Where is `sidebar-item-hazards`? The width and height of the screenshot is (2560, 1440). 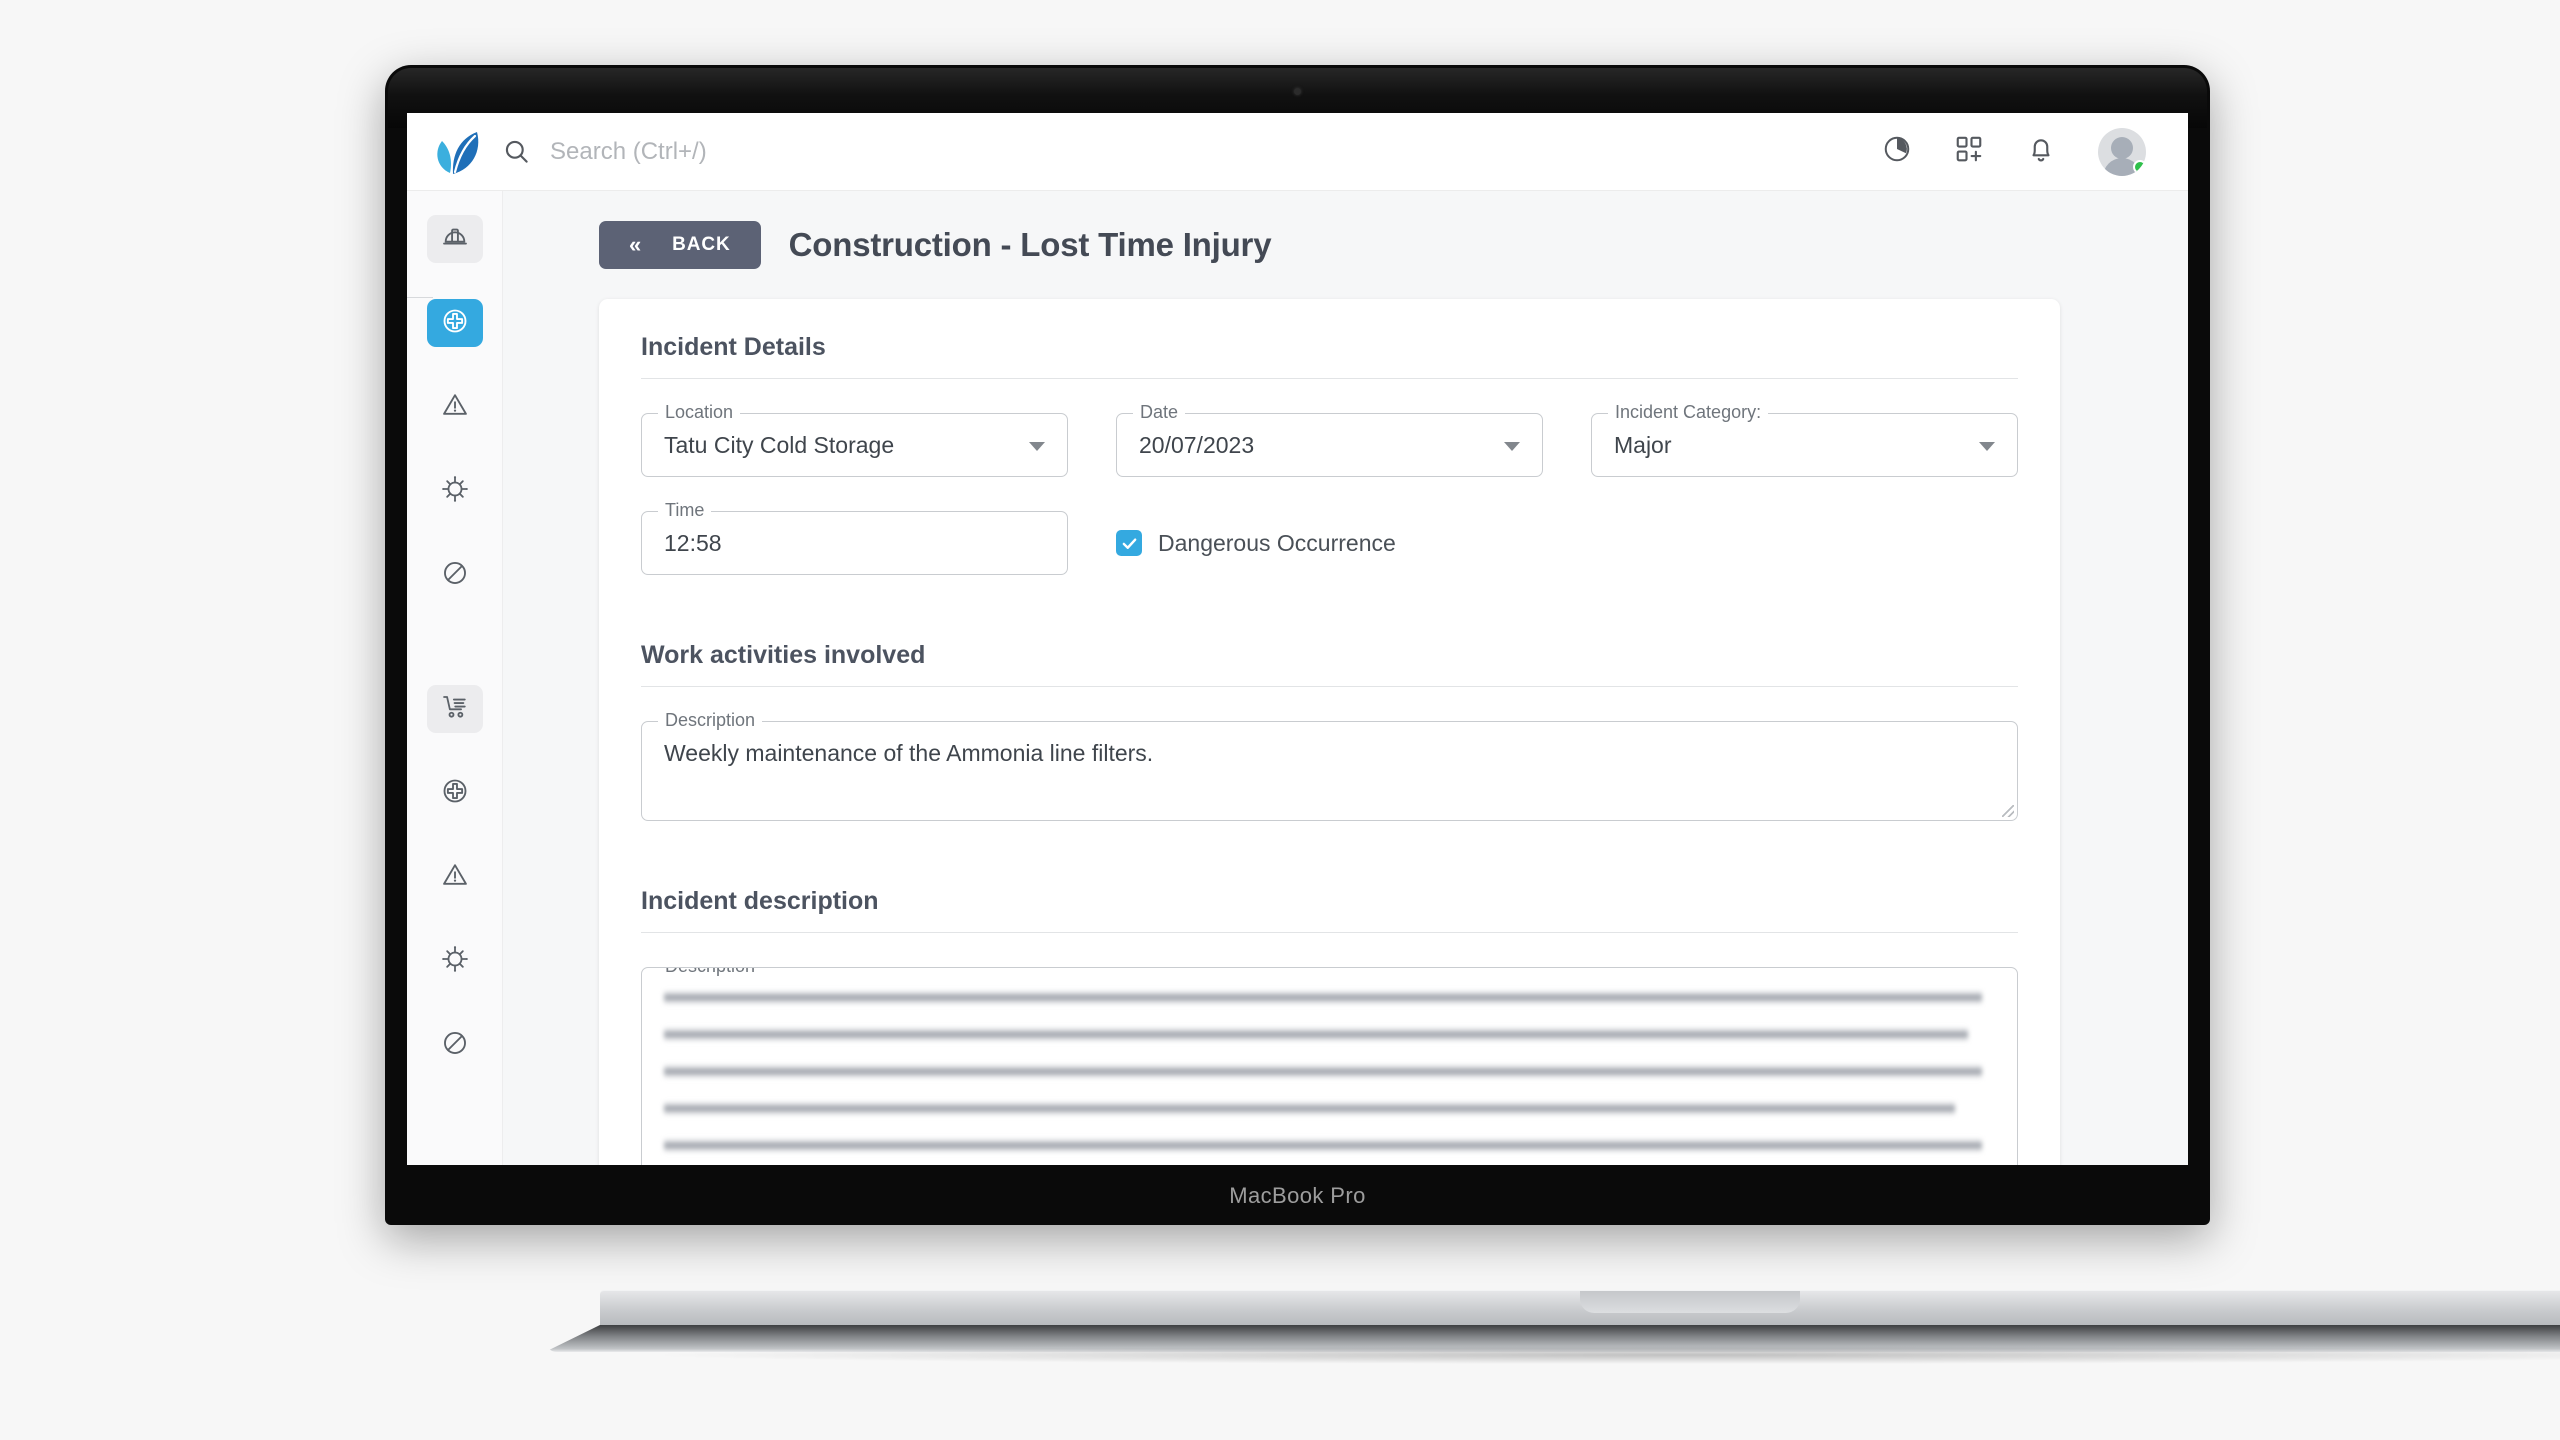
sidebar-item-hazards is located at coordinates (455, 407).